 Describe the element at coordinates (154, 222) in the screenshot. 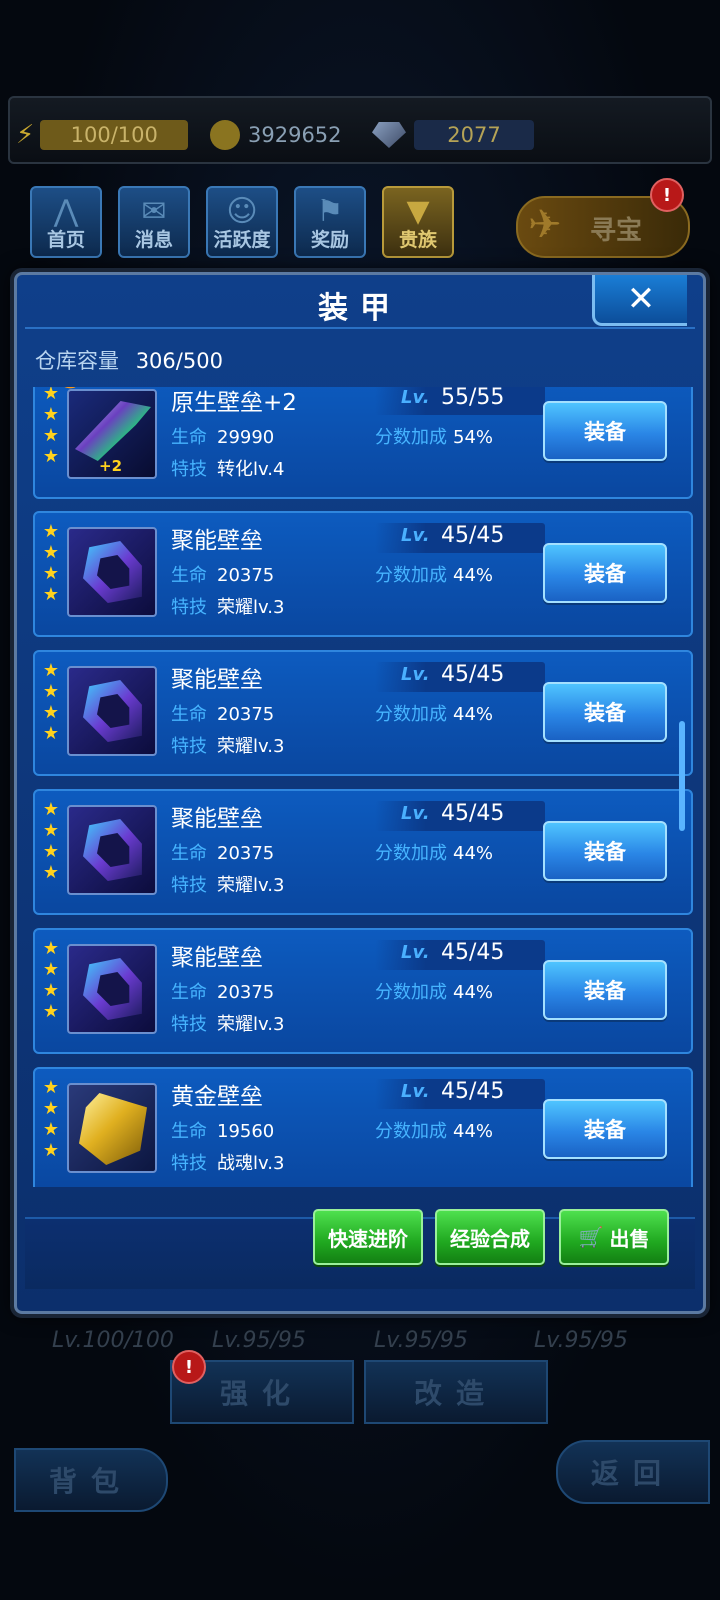

I see `nav-messages-button: ✉ 消息` at that location.